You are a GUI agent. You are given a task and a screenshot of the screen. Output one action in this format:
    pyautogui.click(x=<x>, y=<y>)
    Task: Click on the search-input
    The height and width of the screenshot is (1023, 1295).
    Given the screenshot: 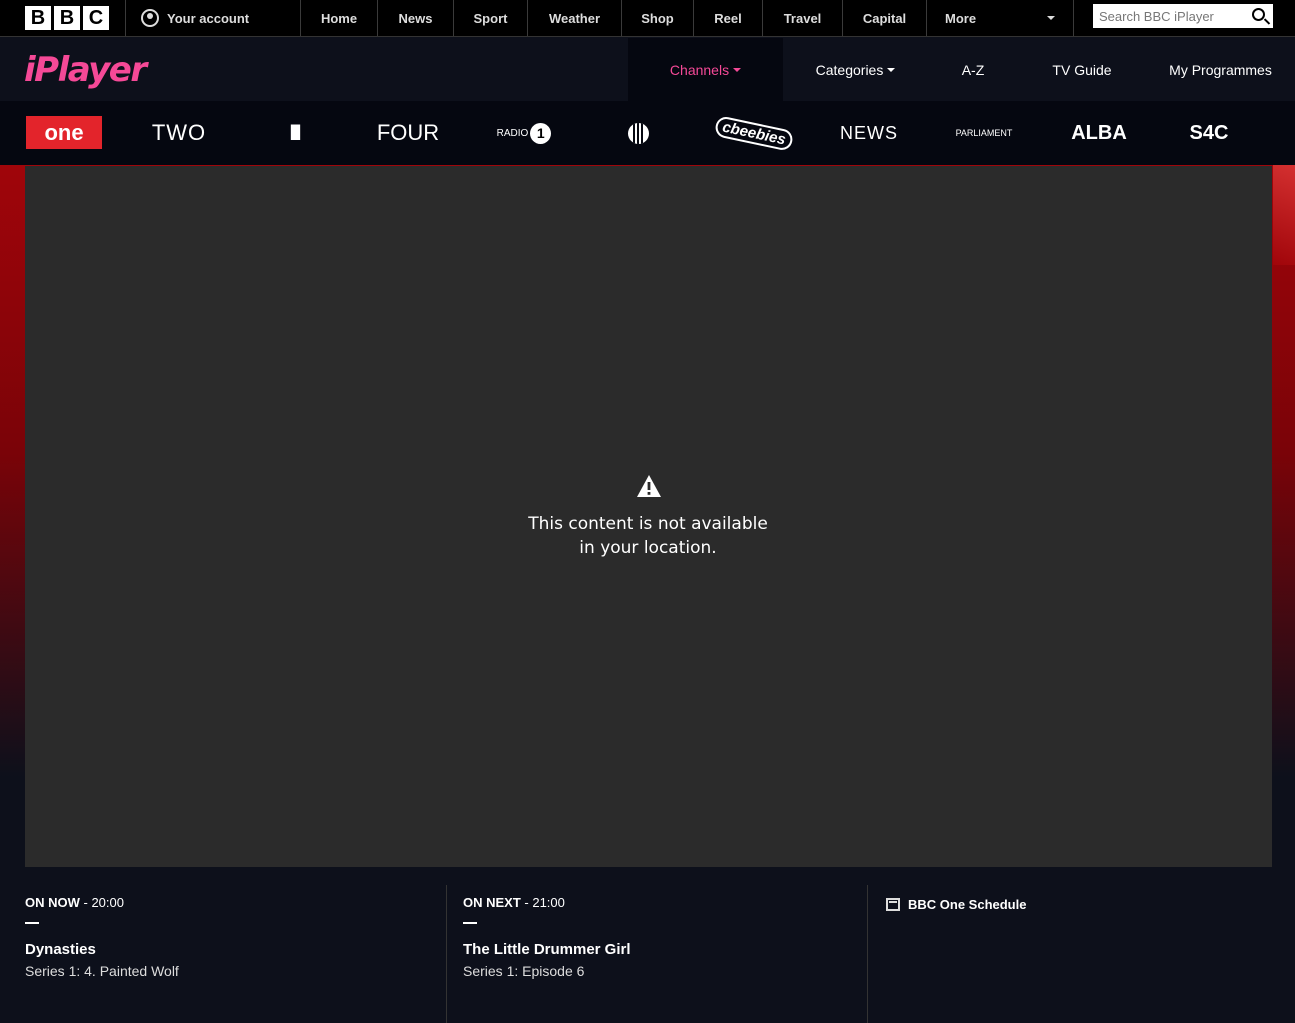 What is the action you would take?
    pyautogui.click(x=1171, y=16)
    